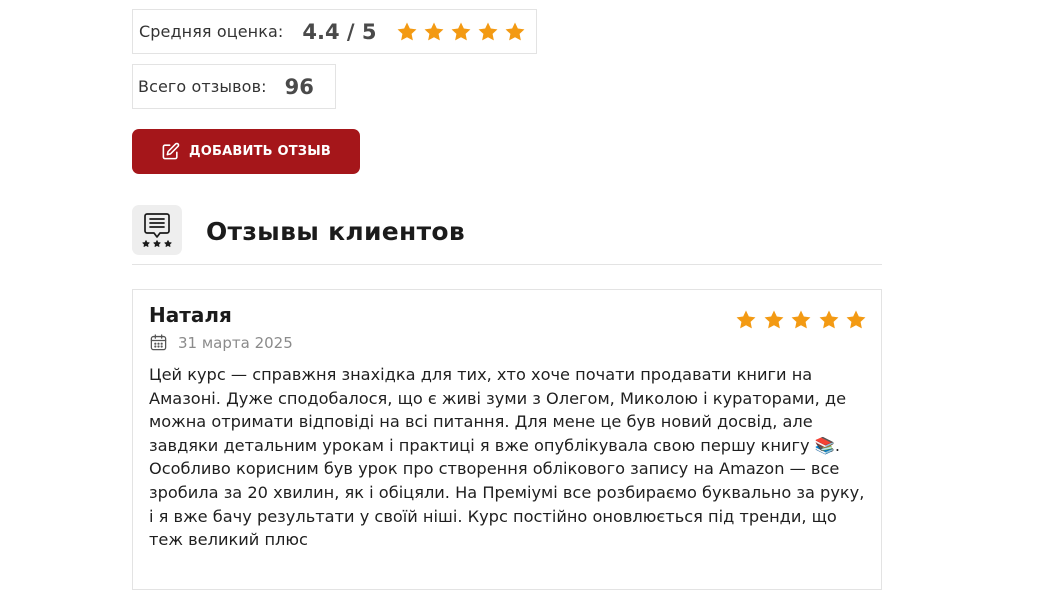 The image size is (1042, 603). Describe the element at coordinates (260, 151) in the screenshot. I see `add-review-label: ДОБАВИТЬ ОТЗЫВ` at that location.